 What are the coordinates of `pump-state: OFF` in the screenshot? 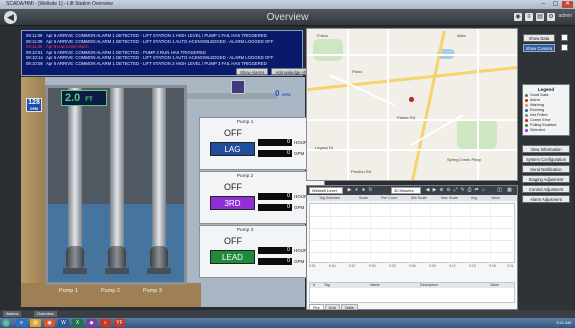 It's located at (233, 133).